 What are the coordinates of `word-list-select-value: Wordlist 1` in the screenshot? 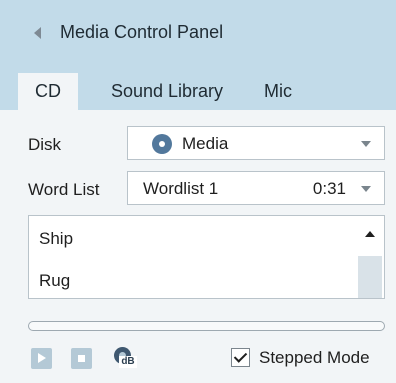 It's located at (181, 188).